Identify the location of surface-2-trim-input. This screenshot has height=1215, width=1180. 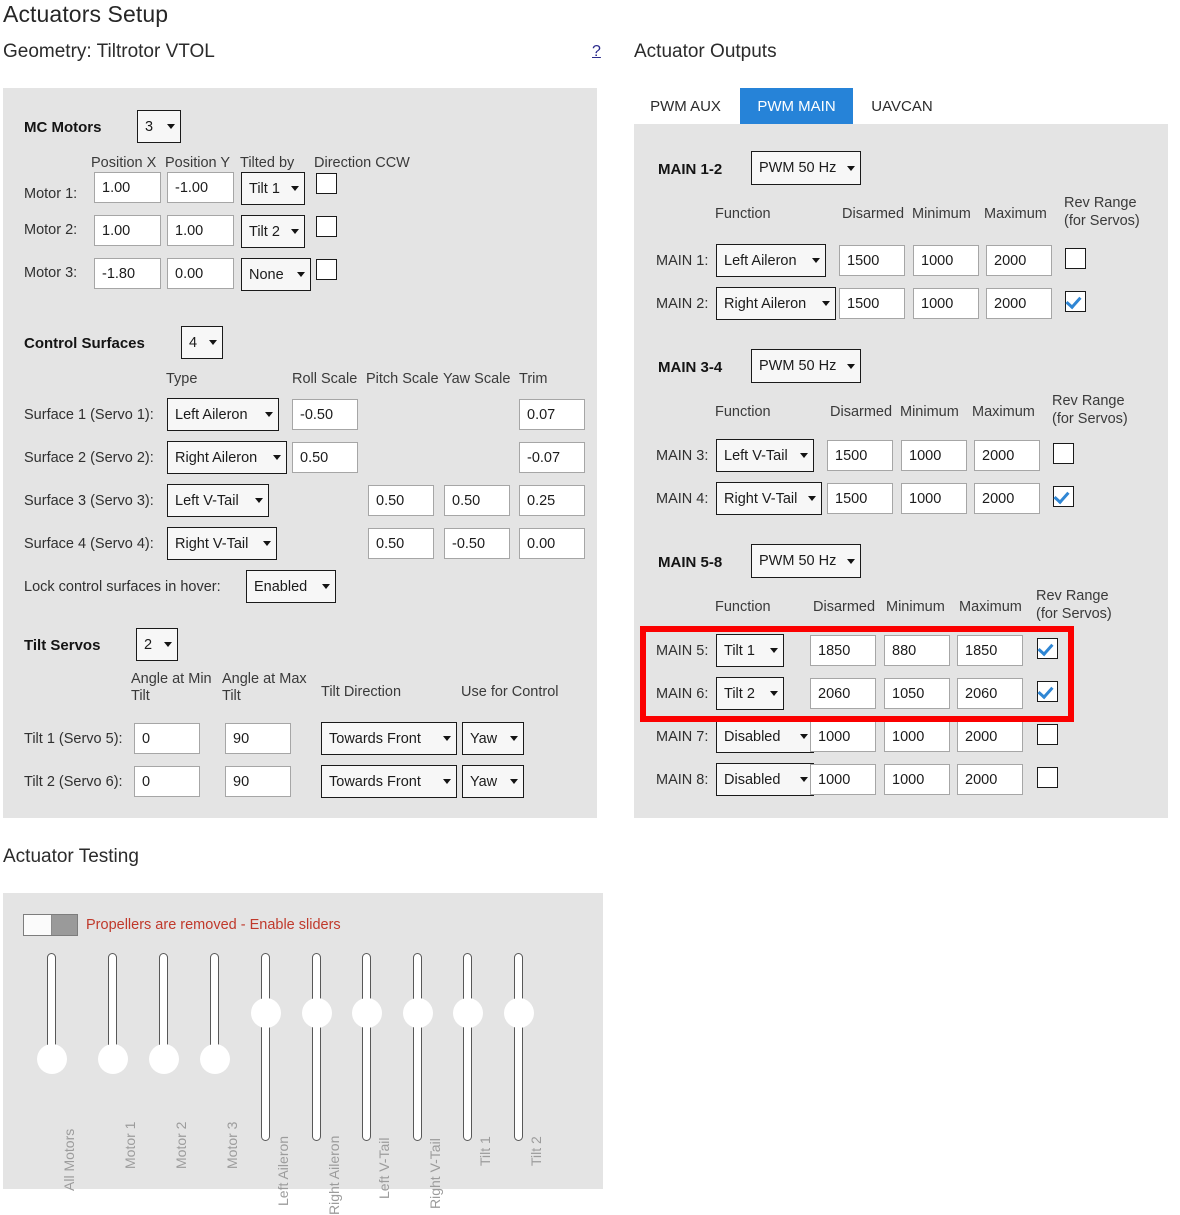
(552, 457).